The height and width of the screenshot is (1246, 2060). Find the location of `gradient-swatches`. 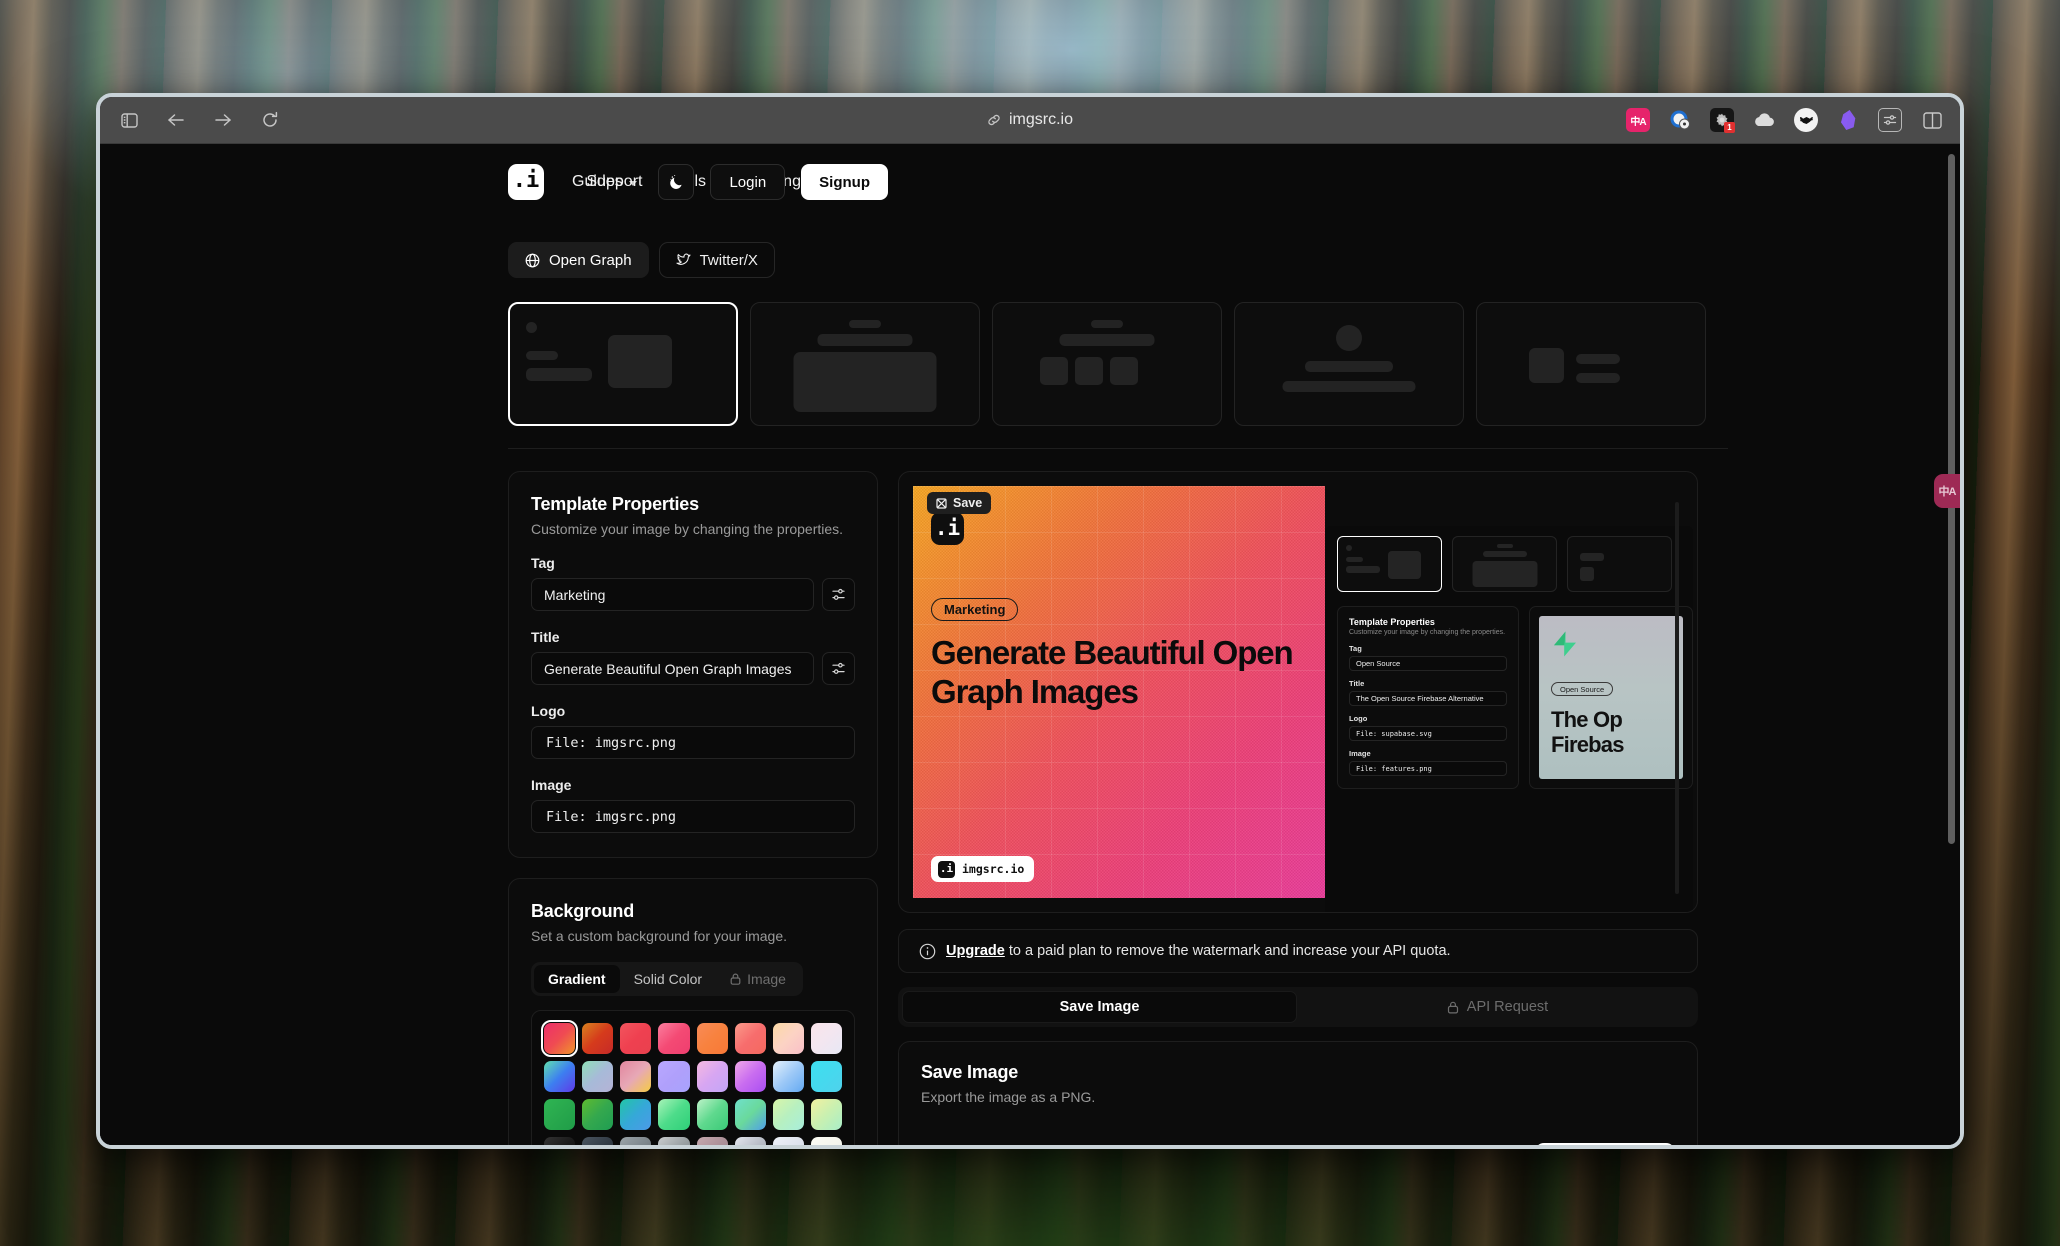

gradient-swatches is located at coordinates (691, 1082).